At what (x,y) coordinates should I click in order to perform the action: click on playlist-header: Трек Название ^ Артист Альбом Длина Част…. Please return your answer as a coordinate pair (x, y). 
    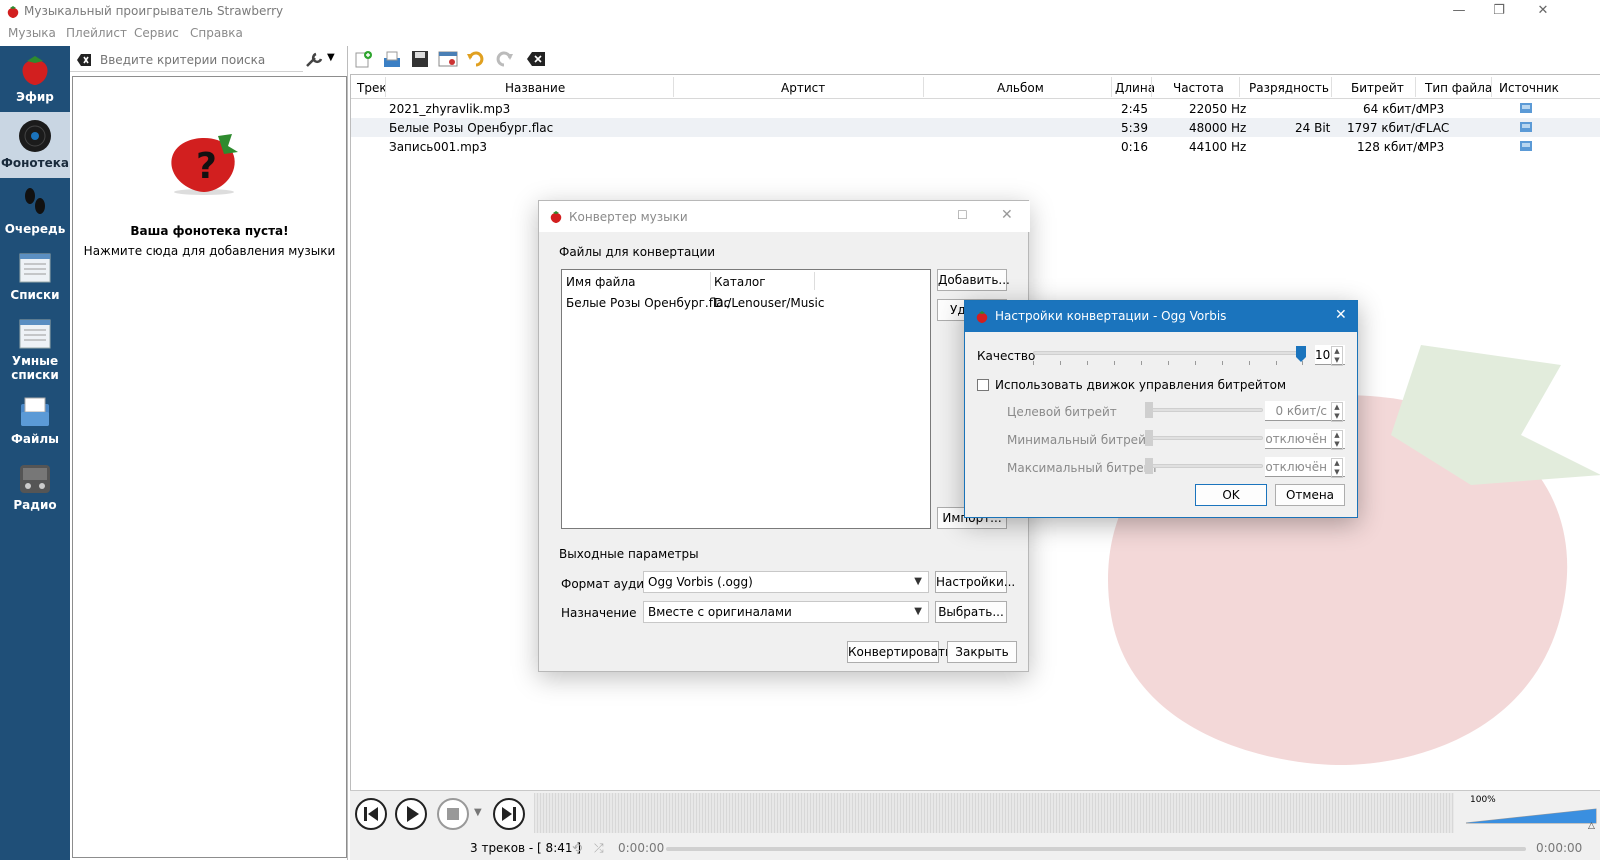
    Looking at the image, I should click on (975, 87).